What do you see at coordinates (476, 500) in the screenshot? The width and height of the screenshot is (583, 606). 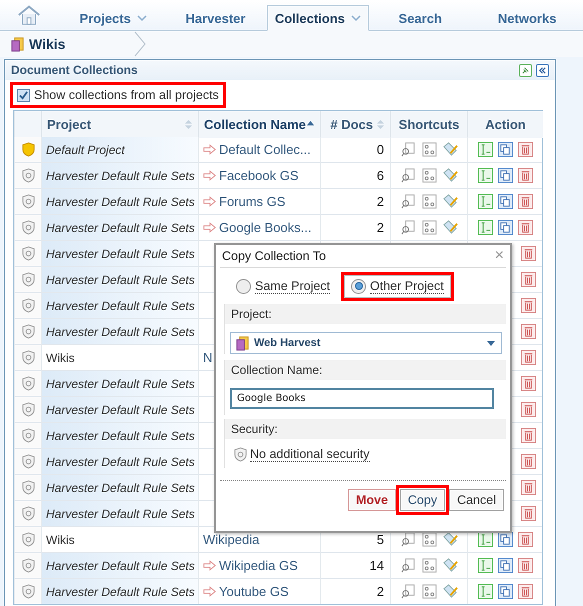 I see `dialog-button: Cancel` at bounding box center [476, 500].